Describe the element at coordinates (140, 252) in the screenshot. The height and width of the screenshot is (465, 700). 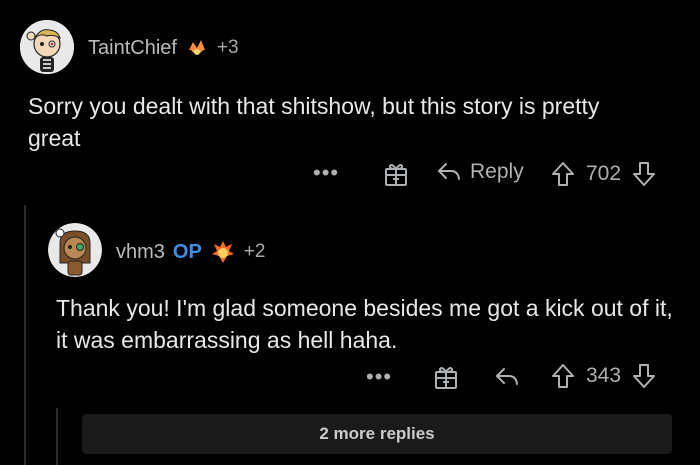
I see `username: vhm3` at that location.